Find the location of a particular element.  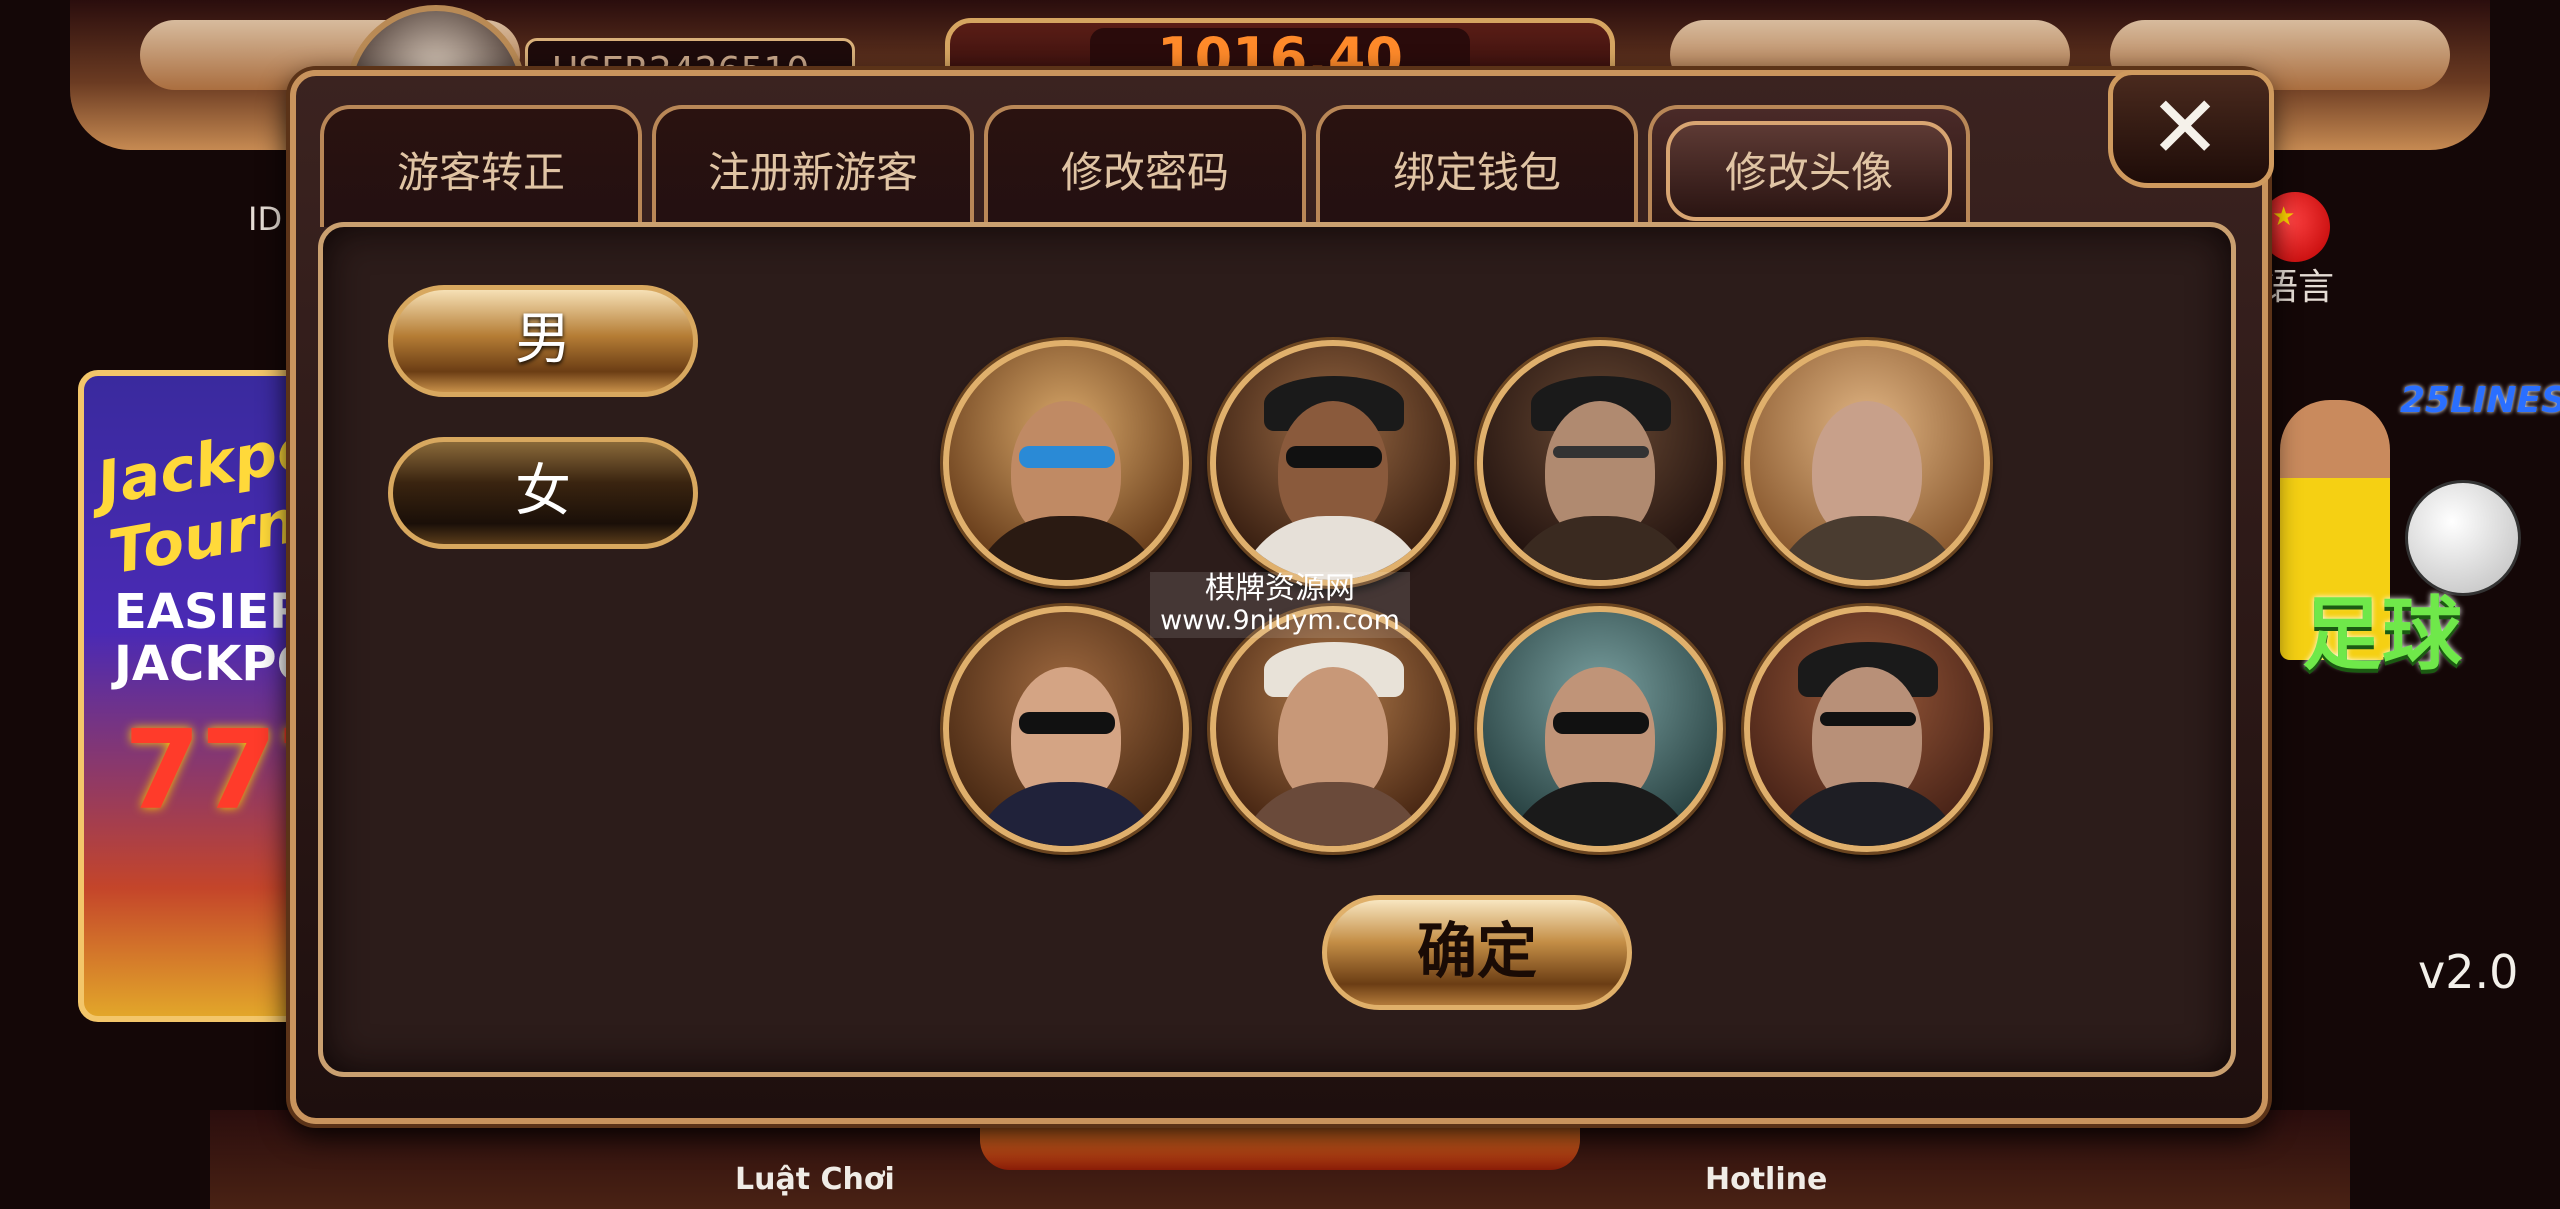

language-label: 语言 is located at coordinates (2298, 287).